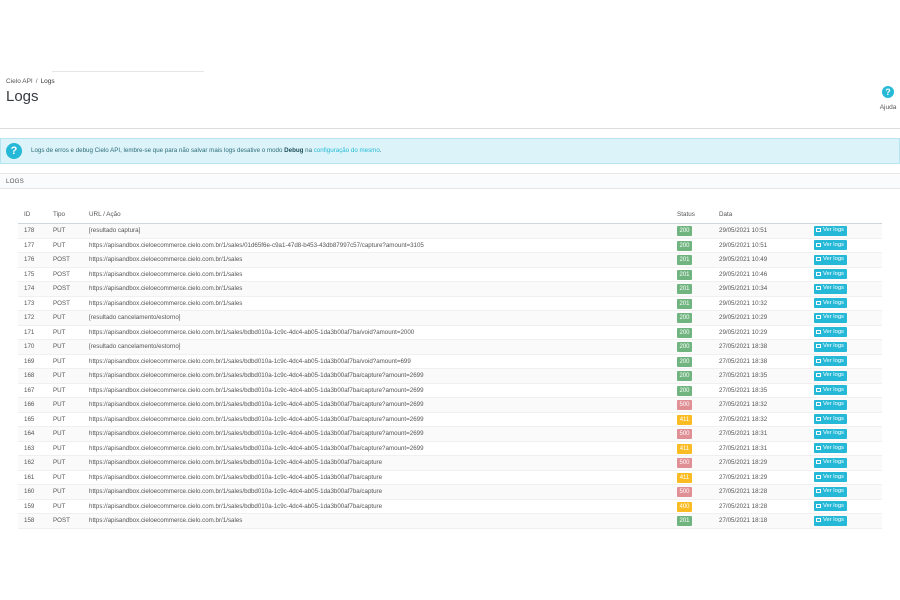  Describe the element at coordinates (743, 288) in the screenshot. I see `row-date: 29/05/2021 10:34` at that location.